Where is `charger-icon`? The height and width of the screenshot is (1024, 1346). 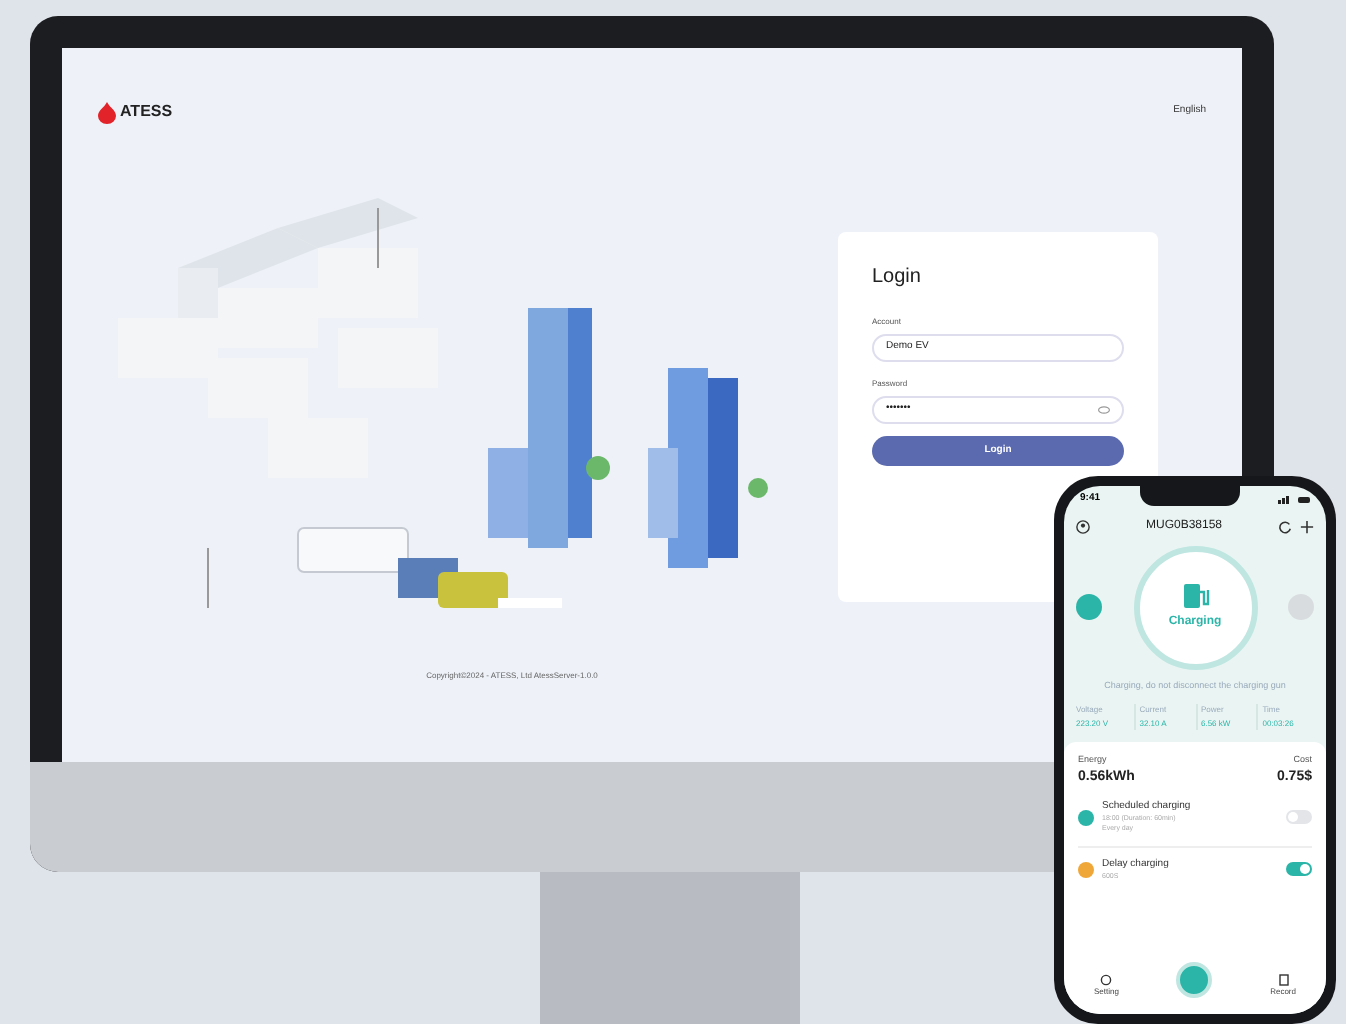
charger-icon is located at coordinates (1195, 596).